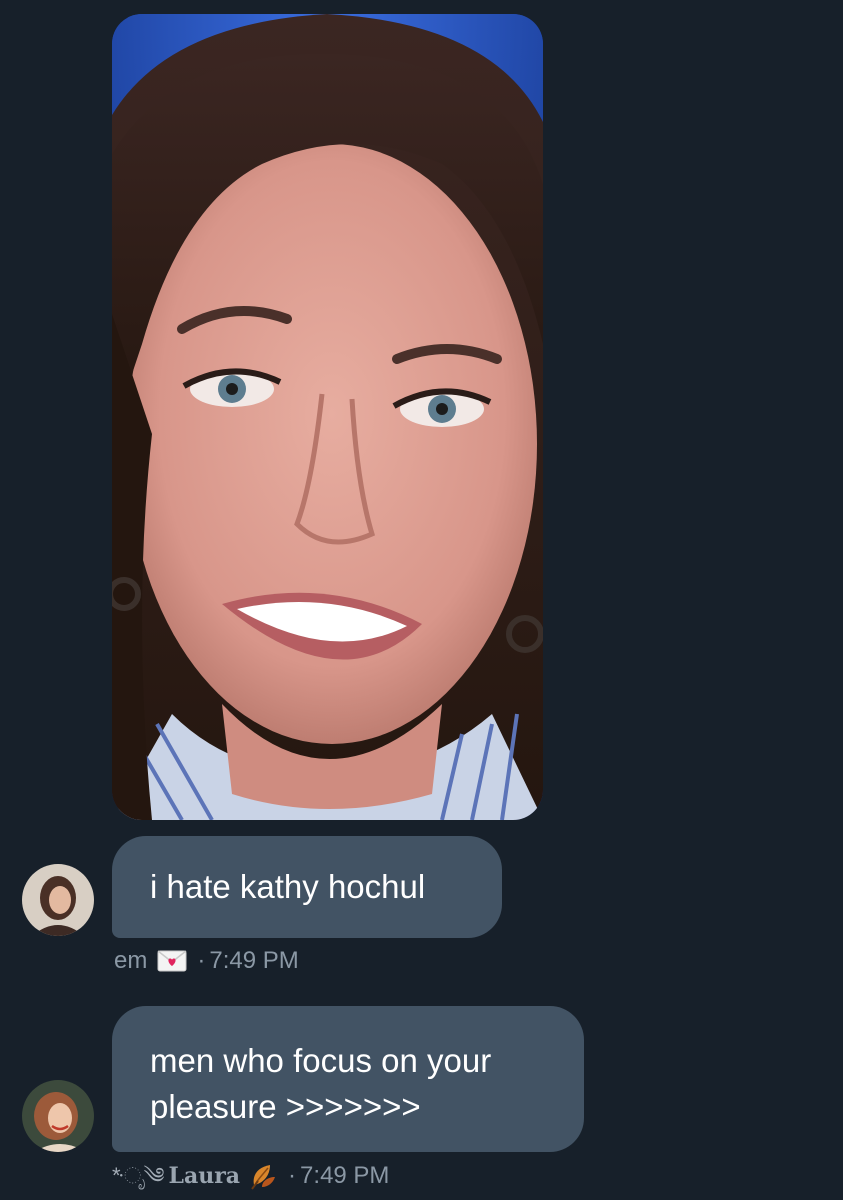 The height and width of the screenshot is (1200, 843). I want to click on avatar-em, so click(58, 900).